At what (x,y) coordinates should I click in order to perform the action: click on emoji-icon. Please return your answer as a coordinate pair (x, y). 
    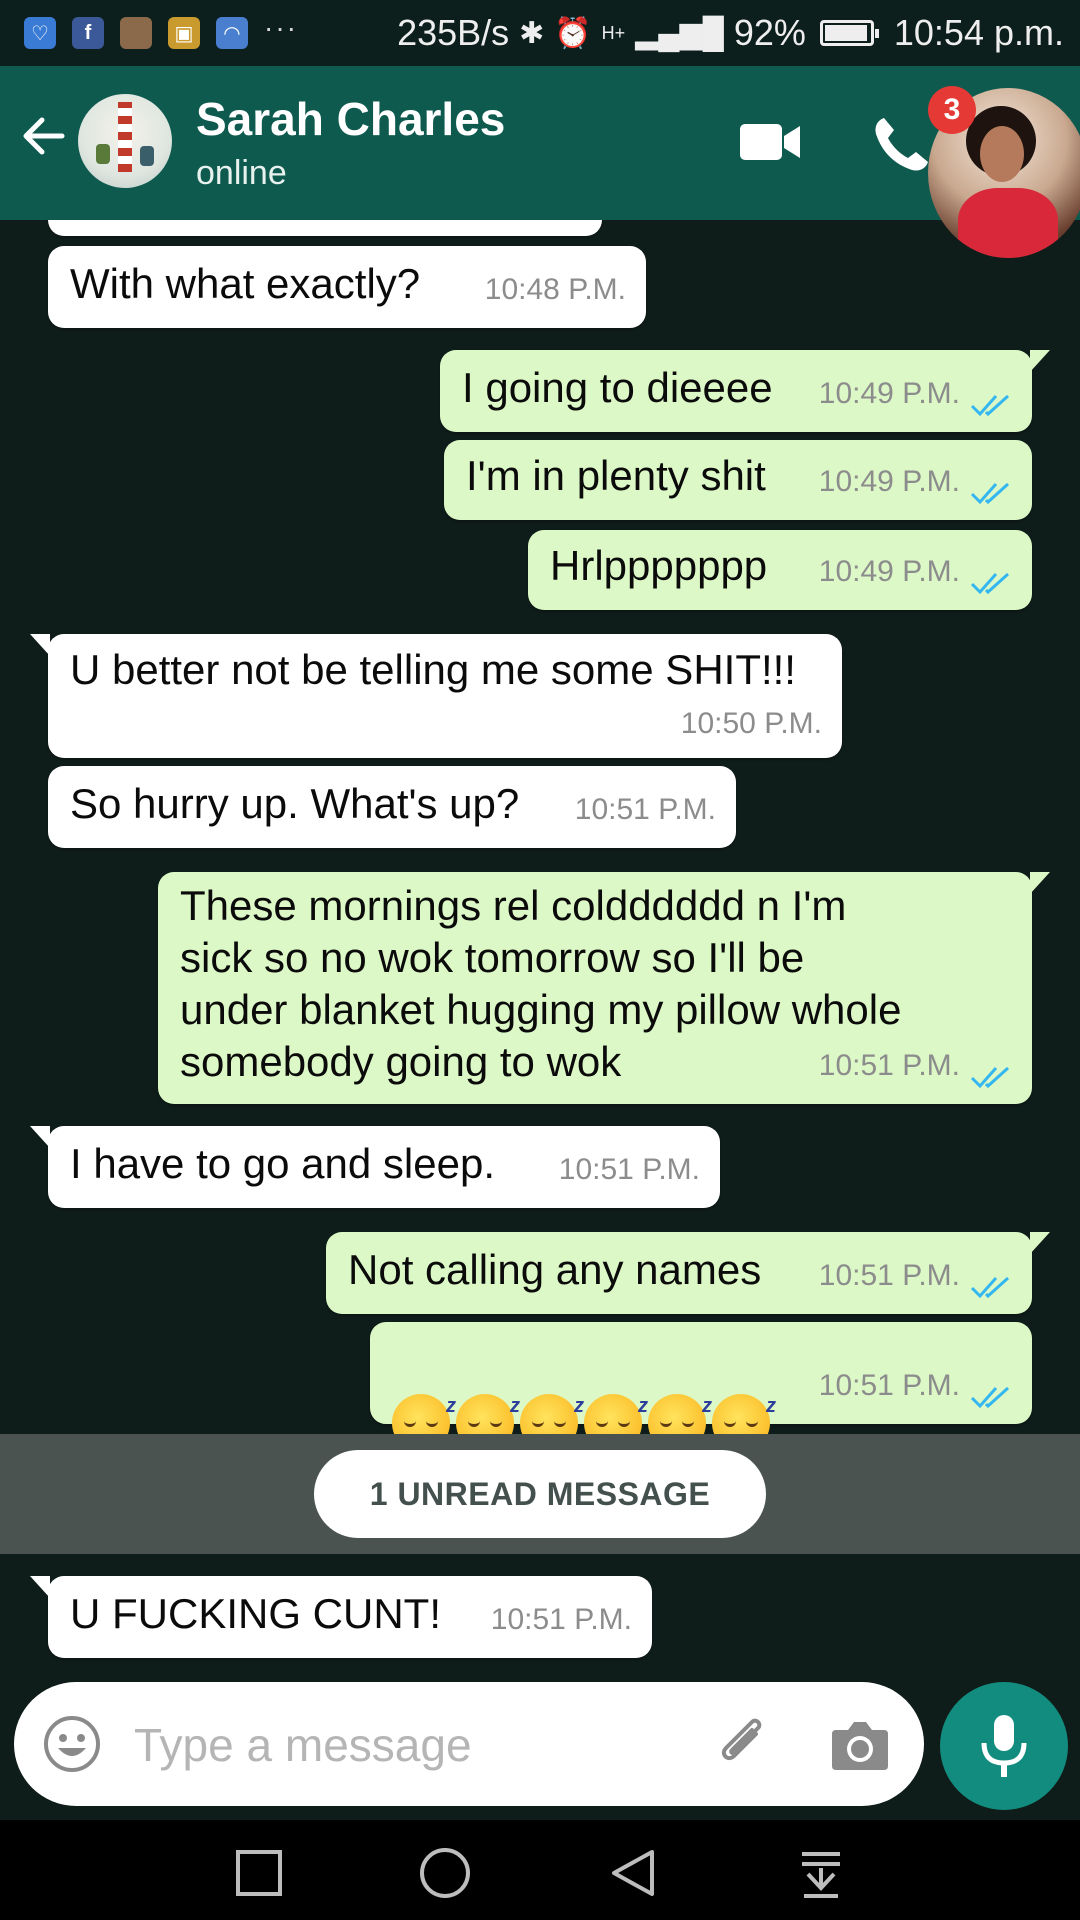
    Looking at the image, I should click on (72, 1744).